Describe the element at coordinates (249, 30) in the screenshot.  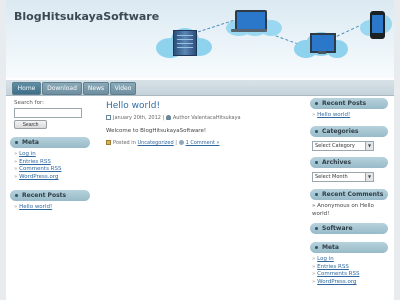
I see `laptop-base` at that location.